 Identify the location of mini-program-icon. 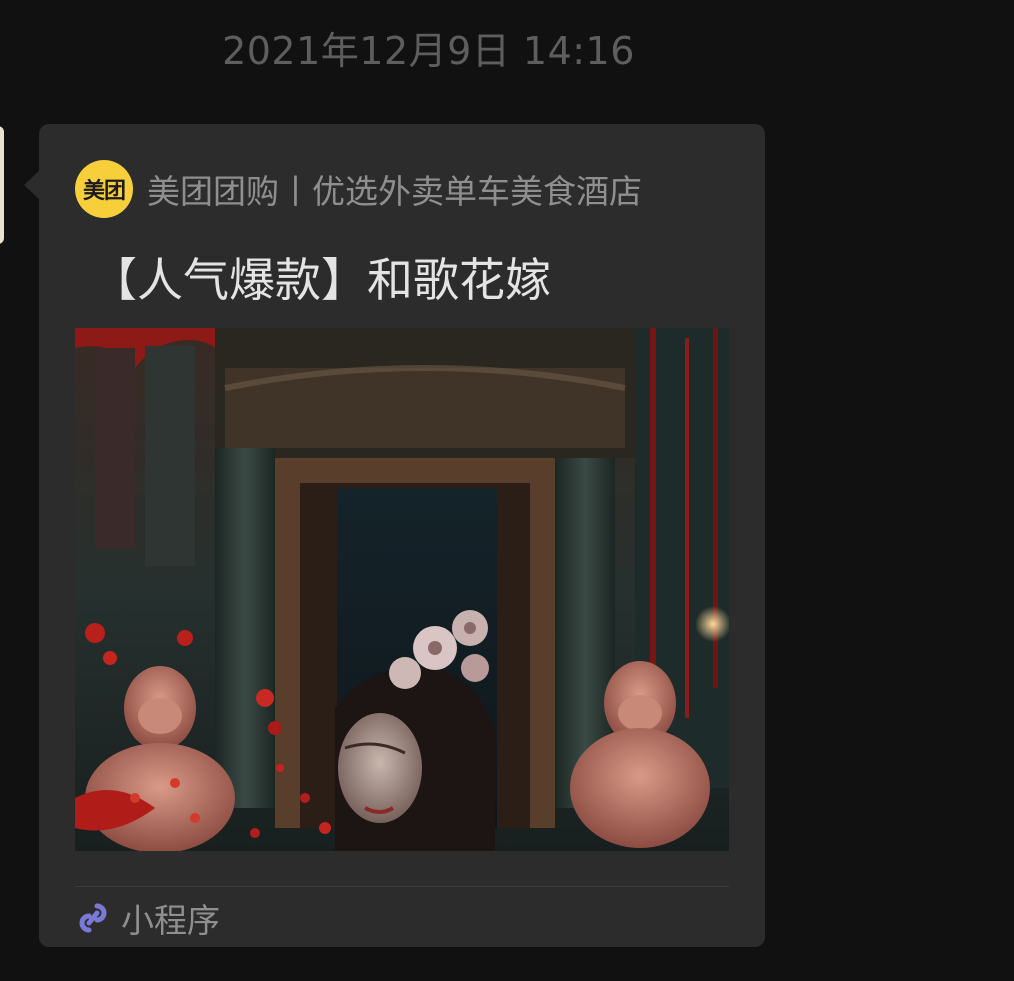
(93, 918).